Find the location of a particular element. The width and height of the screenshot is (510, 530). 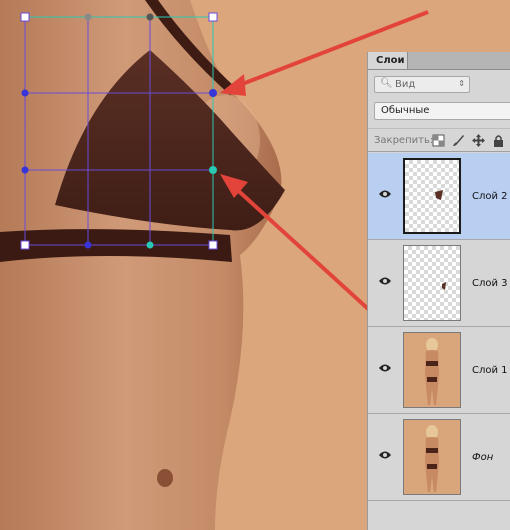

lock-position-icon is located at coordinates (478, 140).